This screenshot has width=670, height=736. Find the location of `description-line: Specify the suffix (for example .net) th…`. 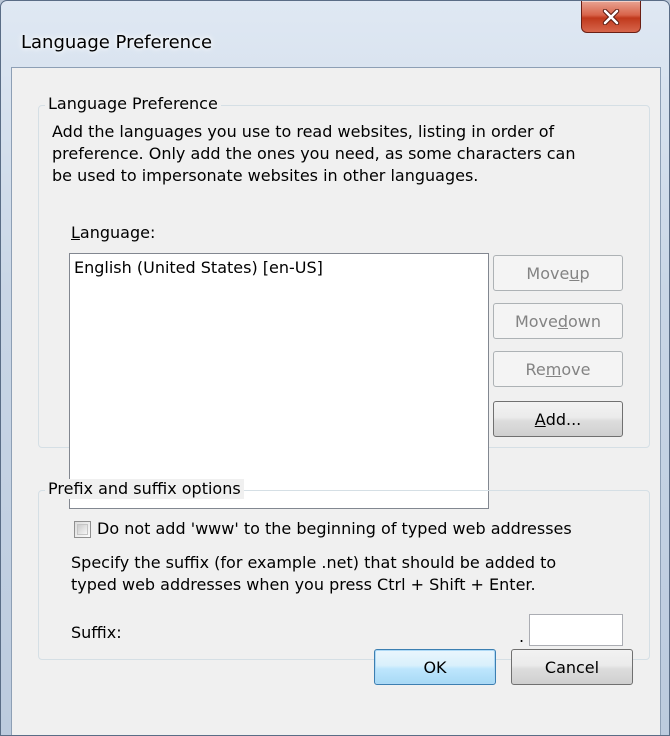

description-line: Specify the suffix (for example .net) th… is located at coordinates (314, 562).